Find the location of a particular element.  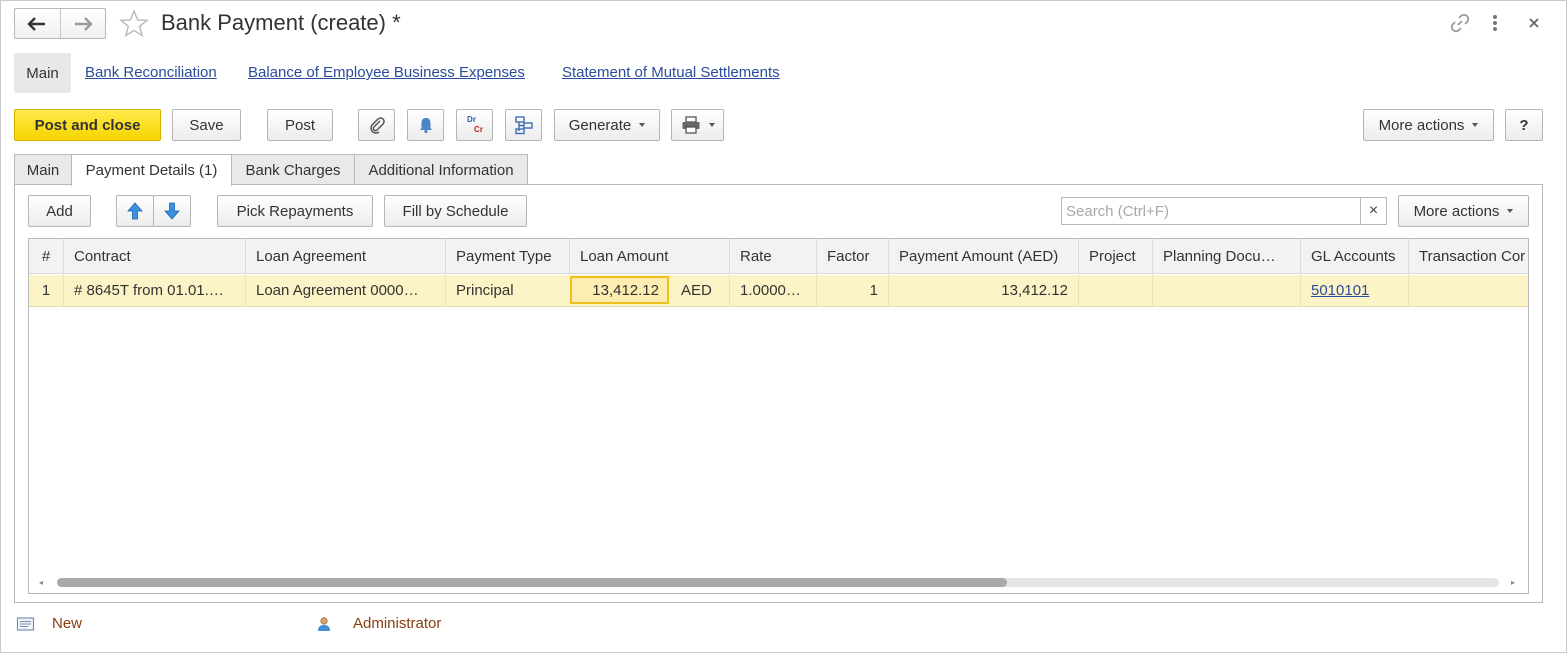

link-balance-employee-expenses: Balance of Employee Business Expenses is located at coordinates (386, 72).